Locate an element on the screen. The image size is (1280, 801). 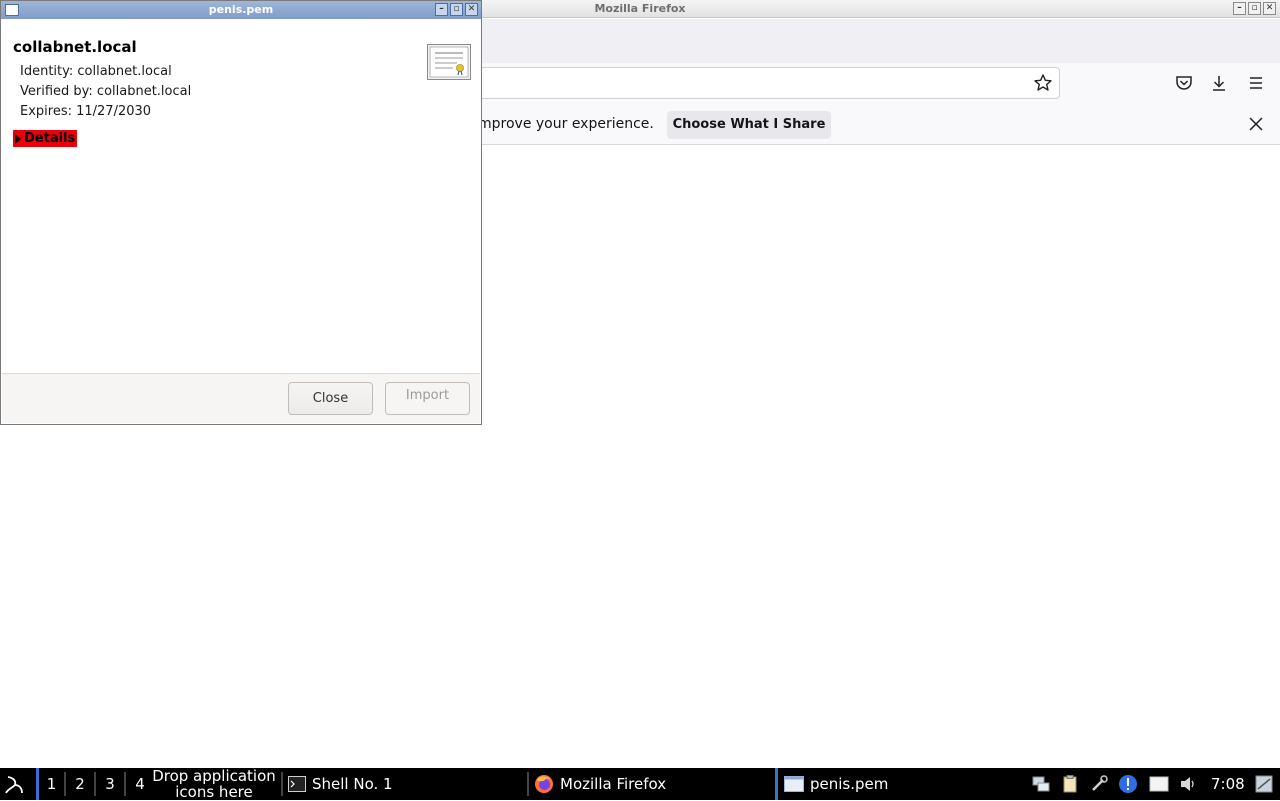
menu-icon is located at coordinates (1256, 83).